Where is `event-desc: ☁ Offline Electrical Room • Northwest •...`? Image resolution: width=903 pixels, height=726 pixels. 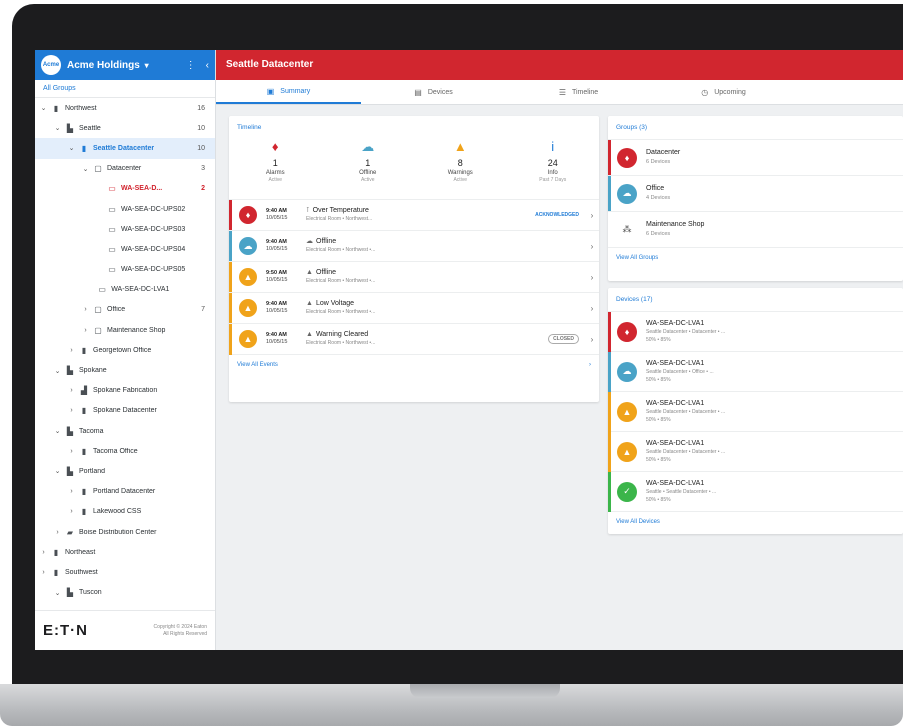
event-desc: ☁ Offline Electrical Room • Northwest •... is located at coordinates (445, 246).